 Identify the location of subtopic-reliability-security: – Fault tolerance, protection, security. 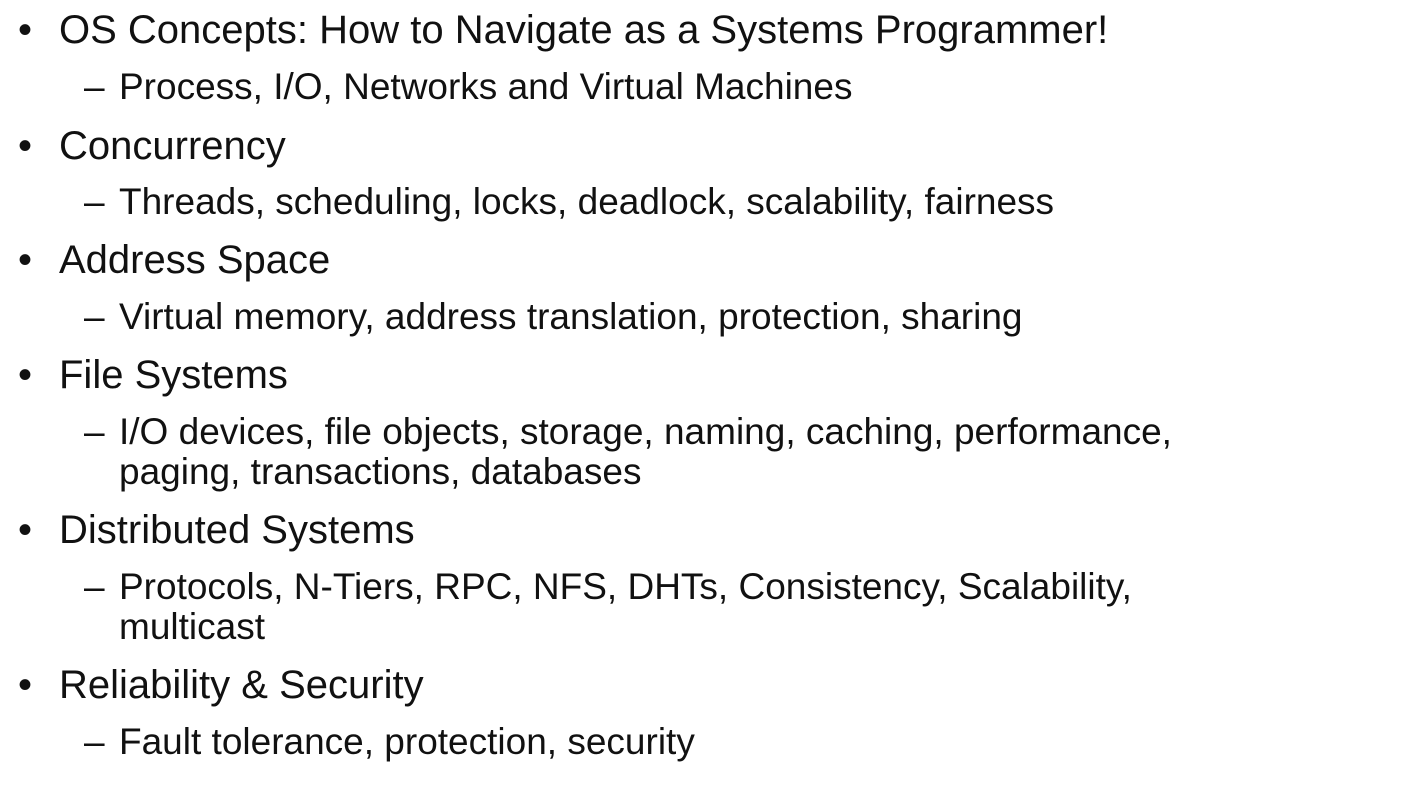
(389, 742).